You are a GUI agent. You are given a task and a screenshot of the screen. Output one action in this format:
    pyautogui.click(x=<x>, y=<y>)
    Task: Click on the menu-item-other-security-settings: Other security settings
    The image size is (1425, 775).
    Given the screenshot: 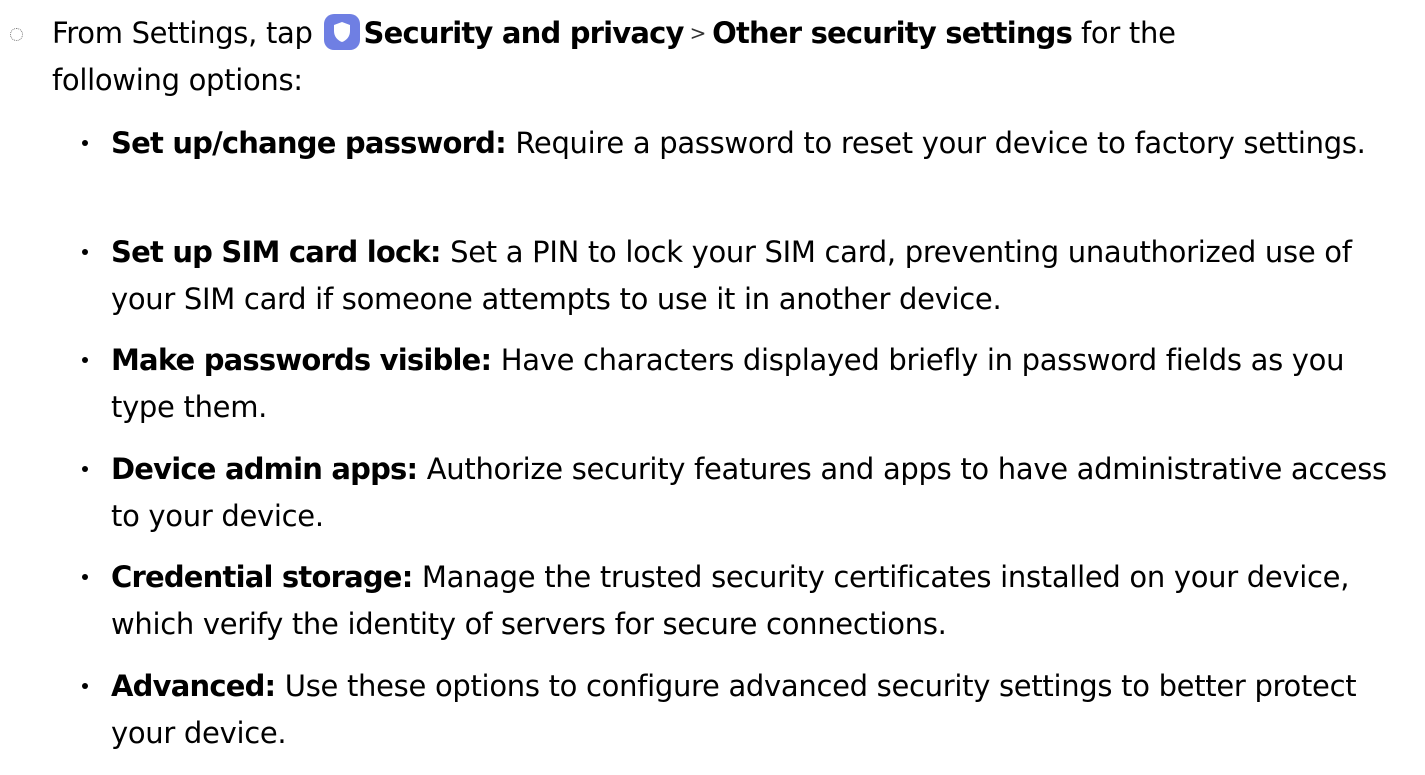 What is the action you would take?
    pyautogui.click(x=892, y=33)
    